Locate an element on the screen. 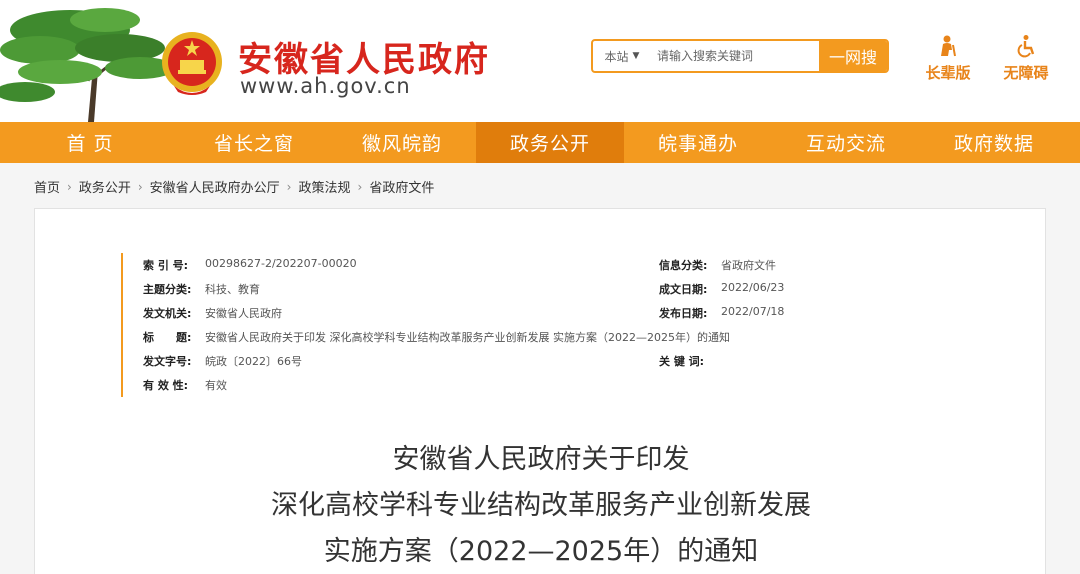 Image resolution: width=1080 pixels, height=574 pixels. validity-label: 有 效 性: is located at coordinates (166, 385).